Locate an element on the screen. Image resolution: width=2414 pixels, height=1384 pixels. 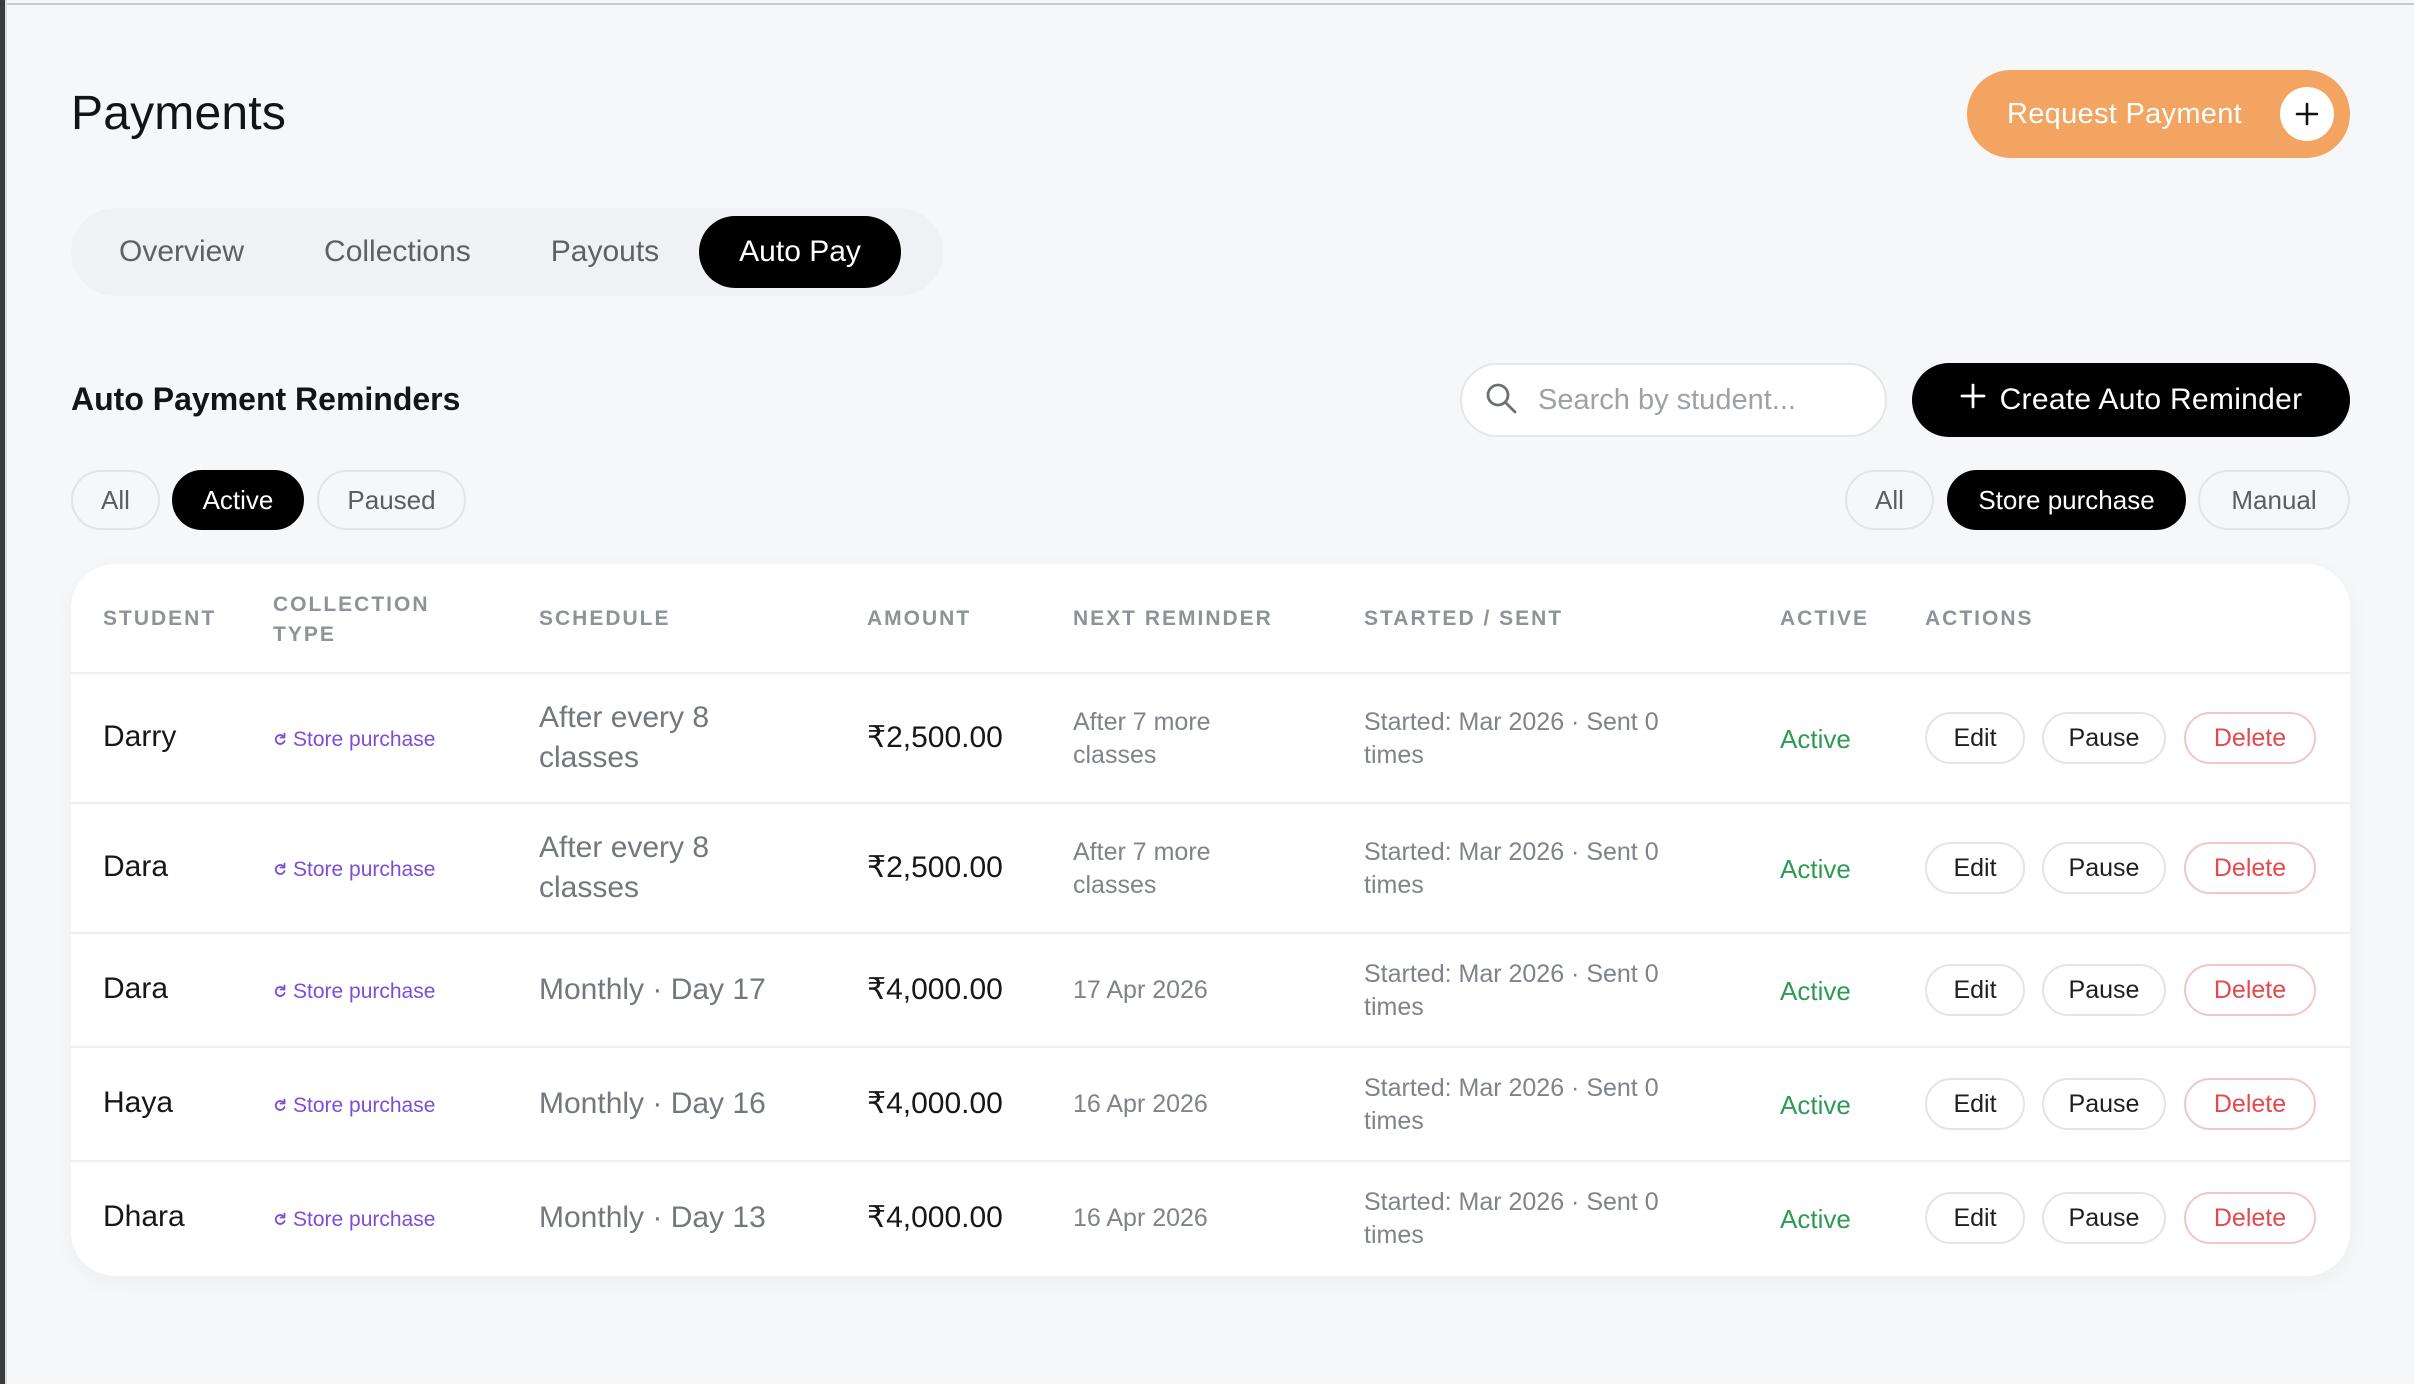
window-left-edge-highlight is located at coordinates (6, 692).